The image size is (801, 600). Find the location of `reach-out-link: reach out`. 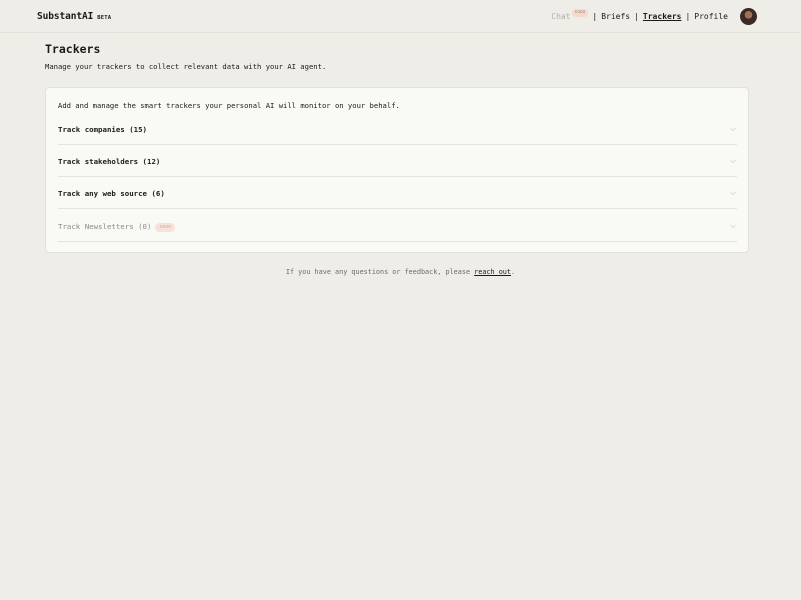

reach-out-link: reach out is located at coordinates (492, 272).